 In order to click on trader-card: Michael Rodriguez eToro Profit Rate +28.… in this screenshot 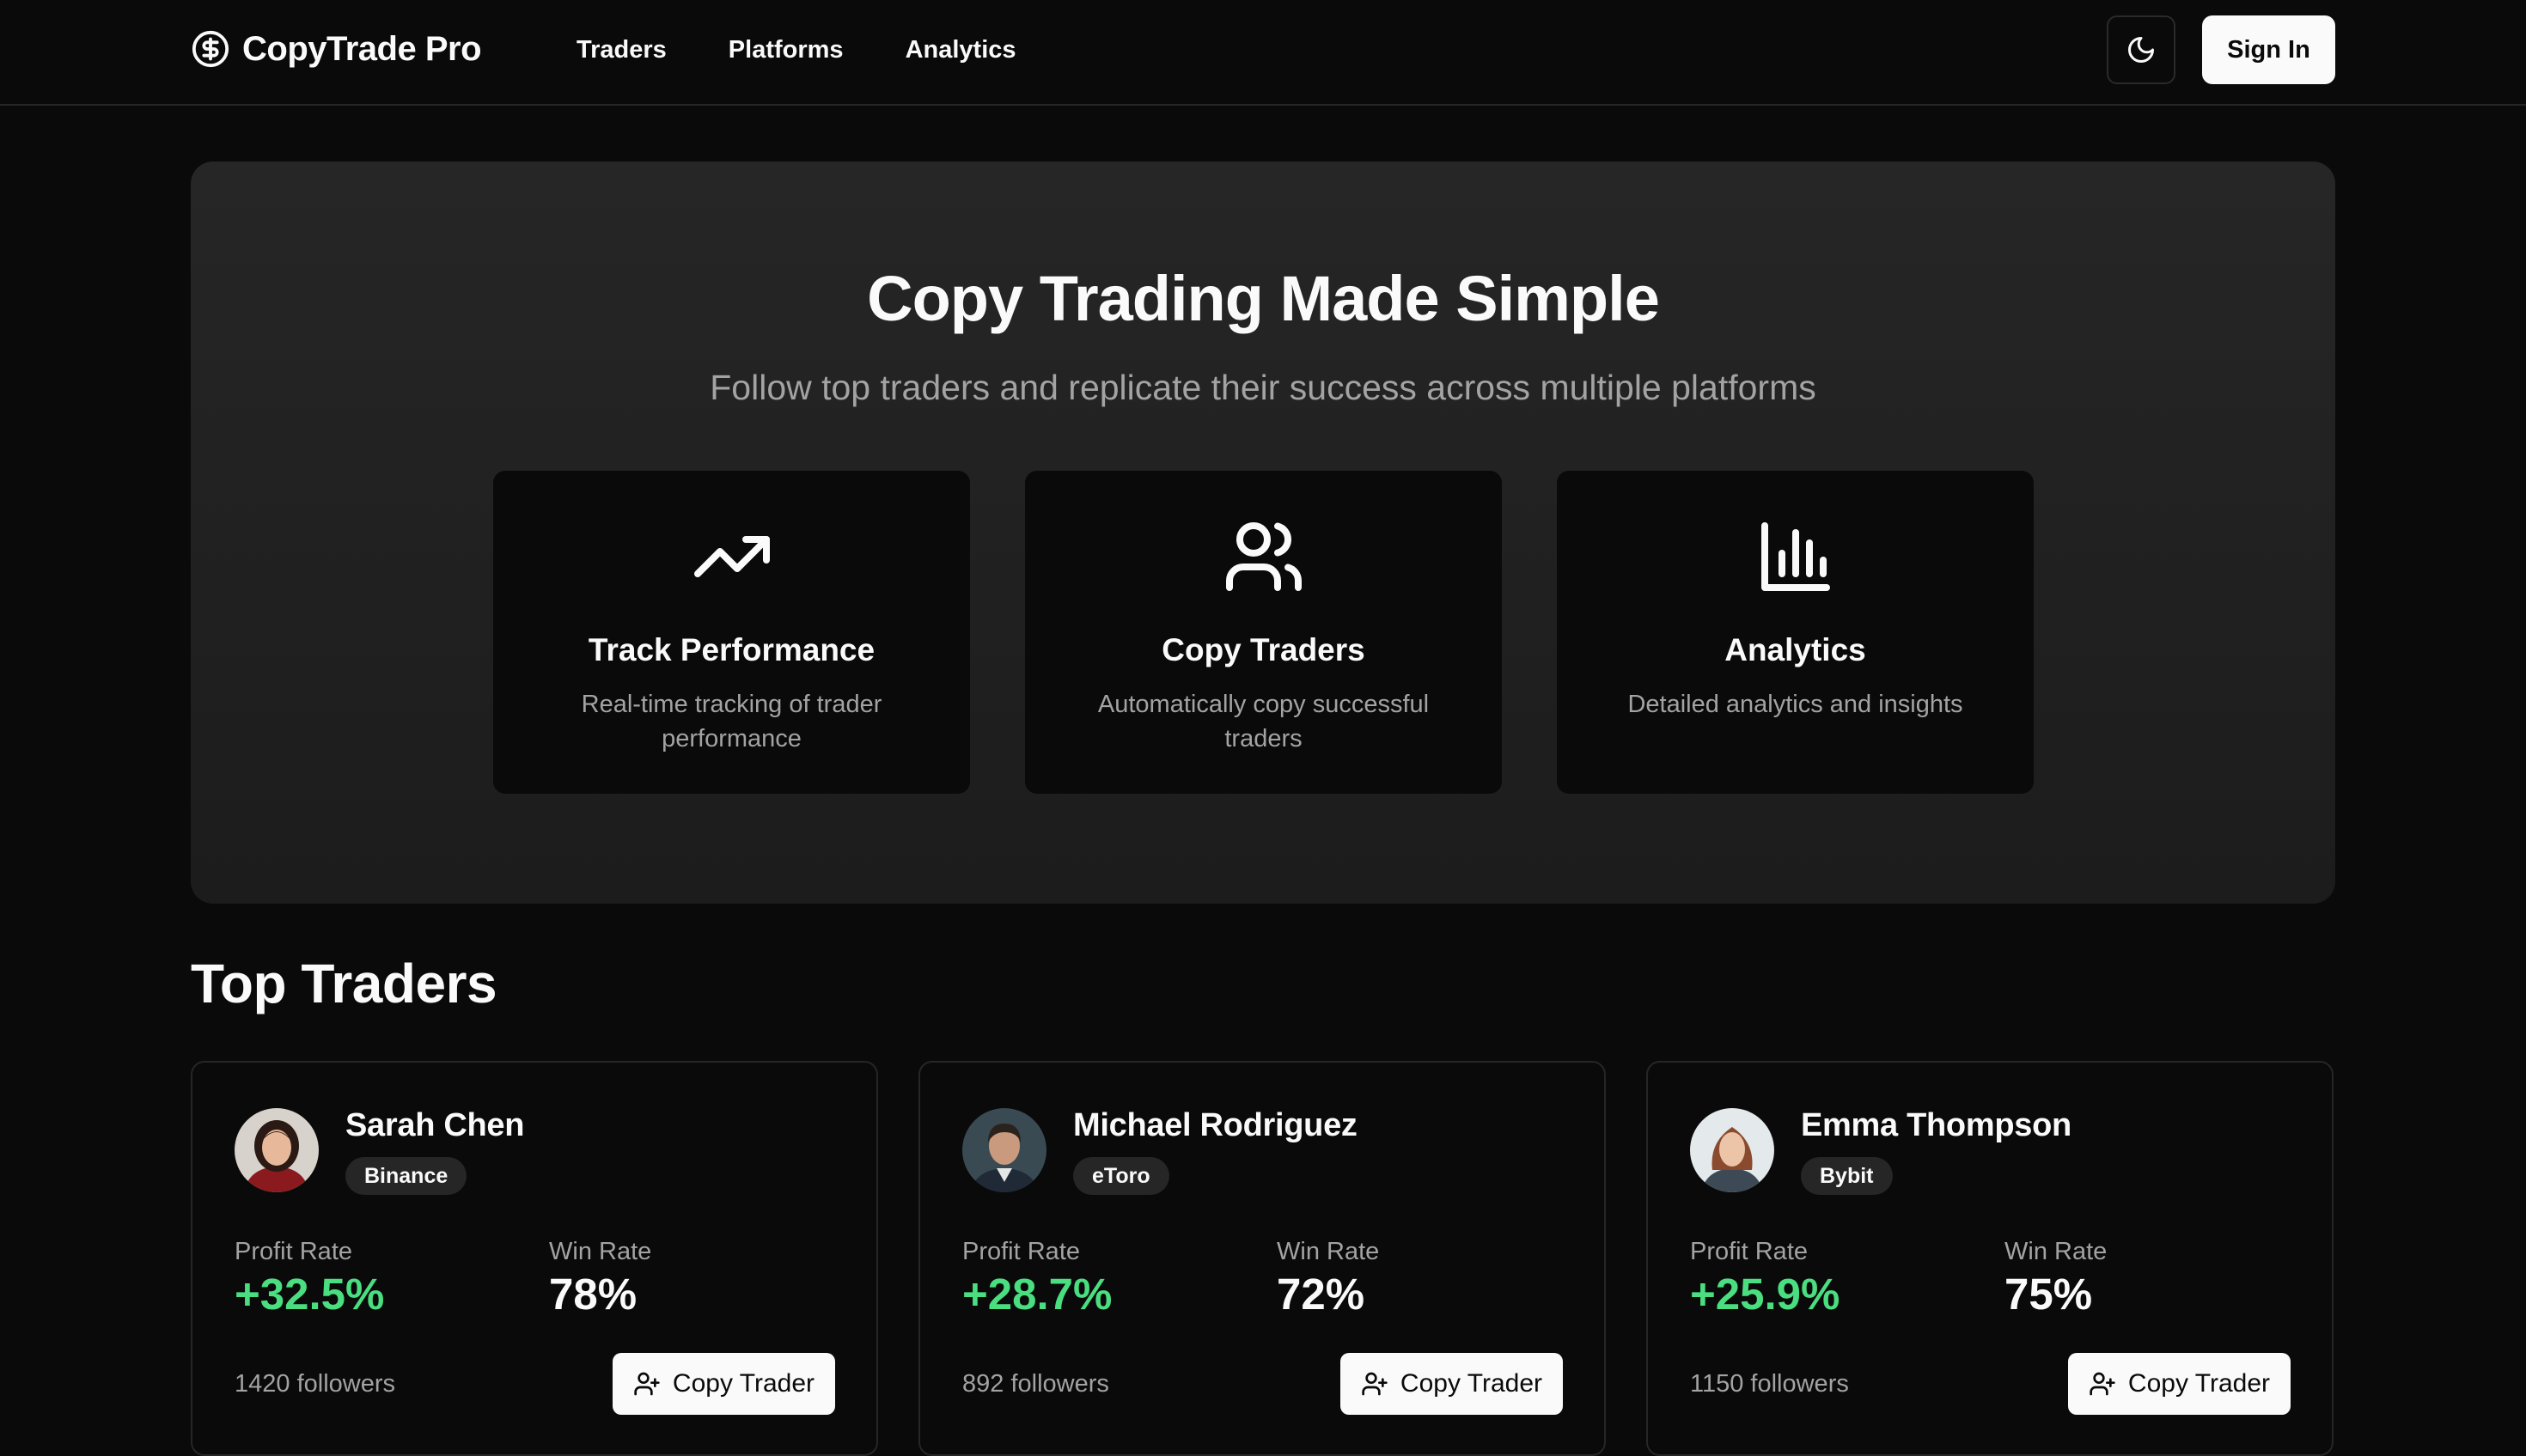, I will do `click(1262, 1259)`.